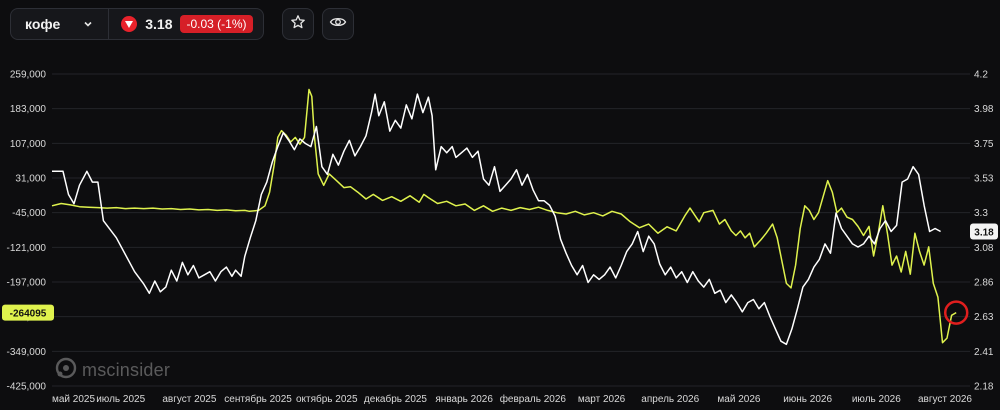 This screenshot has height=410, width=1000. I want to click on x-tick-label: октябрь 2025, so click(327, 399).